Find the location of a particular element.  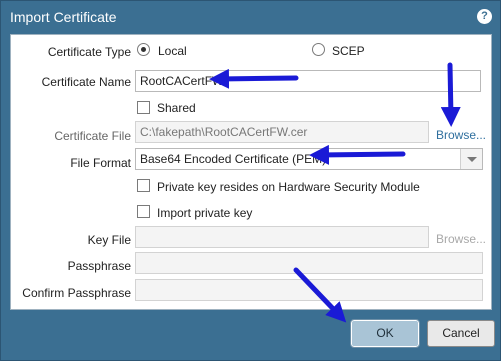

radio-scep-label: SCEP is located at coordinates (348, 51).